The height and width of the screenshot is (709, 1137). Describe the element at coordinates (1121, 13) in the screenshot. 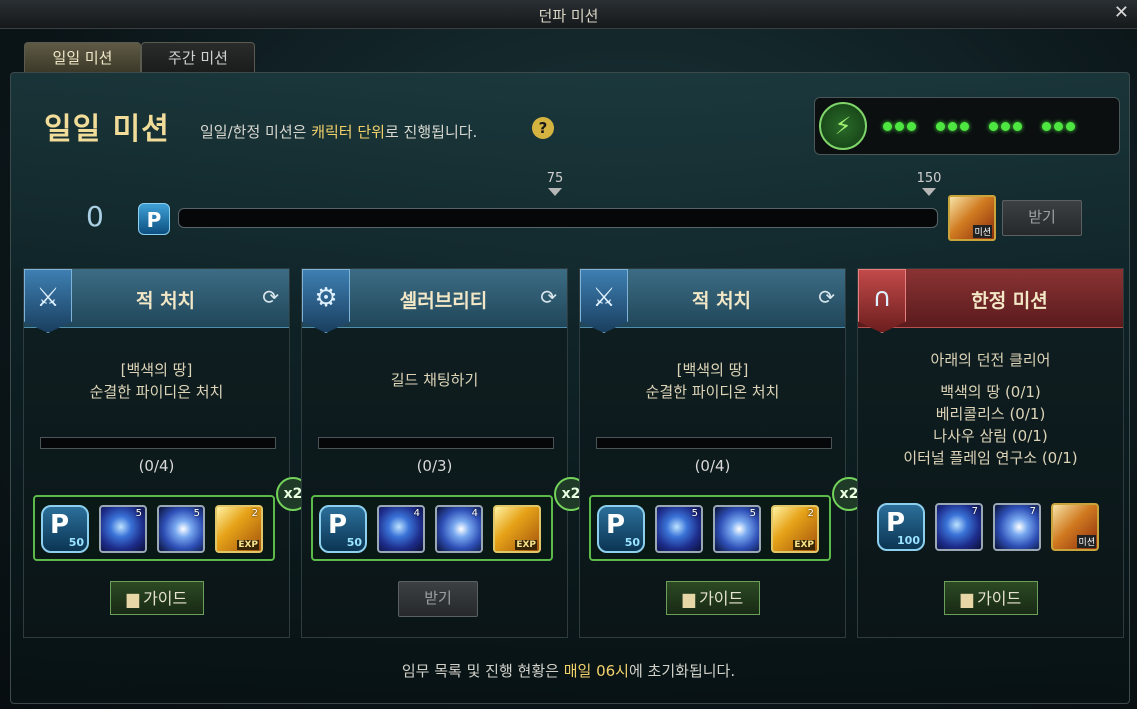

I see `close-icon: ✕` at that location.